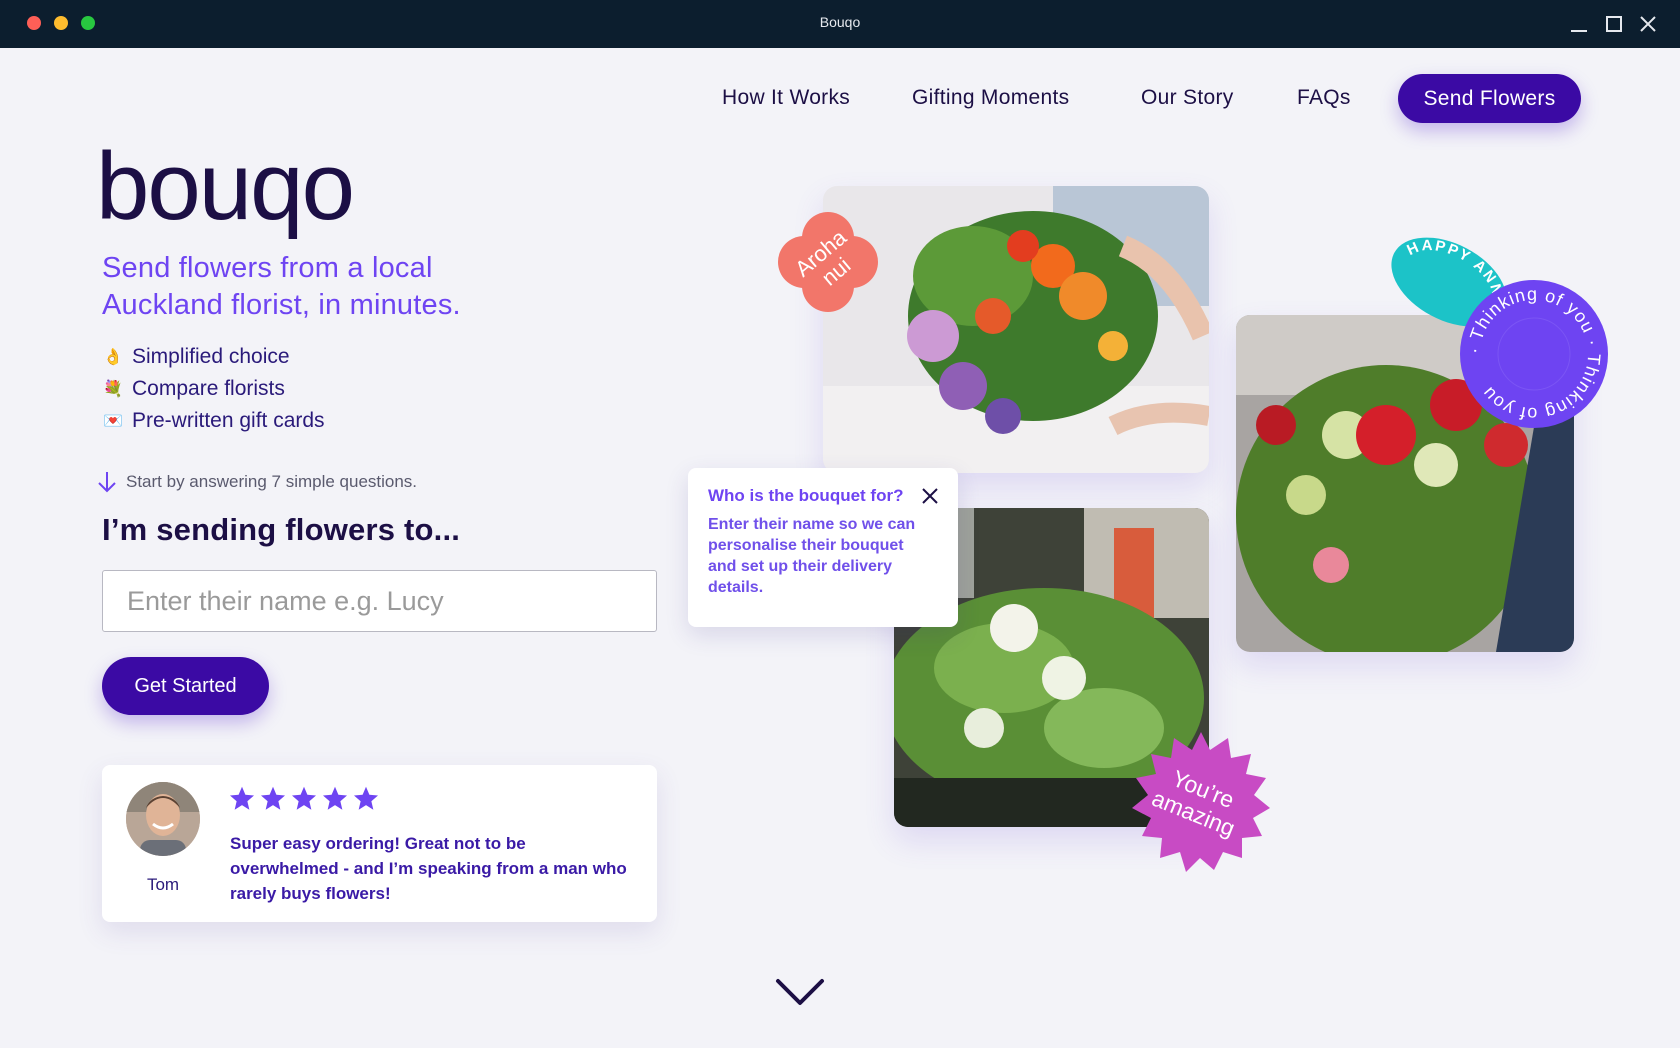 This screenshot has width=1680, height=1048. What do you see at coordinates (211, 356) in the screenshot?
I see `benefit-text: Simplified choice` at bounding box center [211, 356].